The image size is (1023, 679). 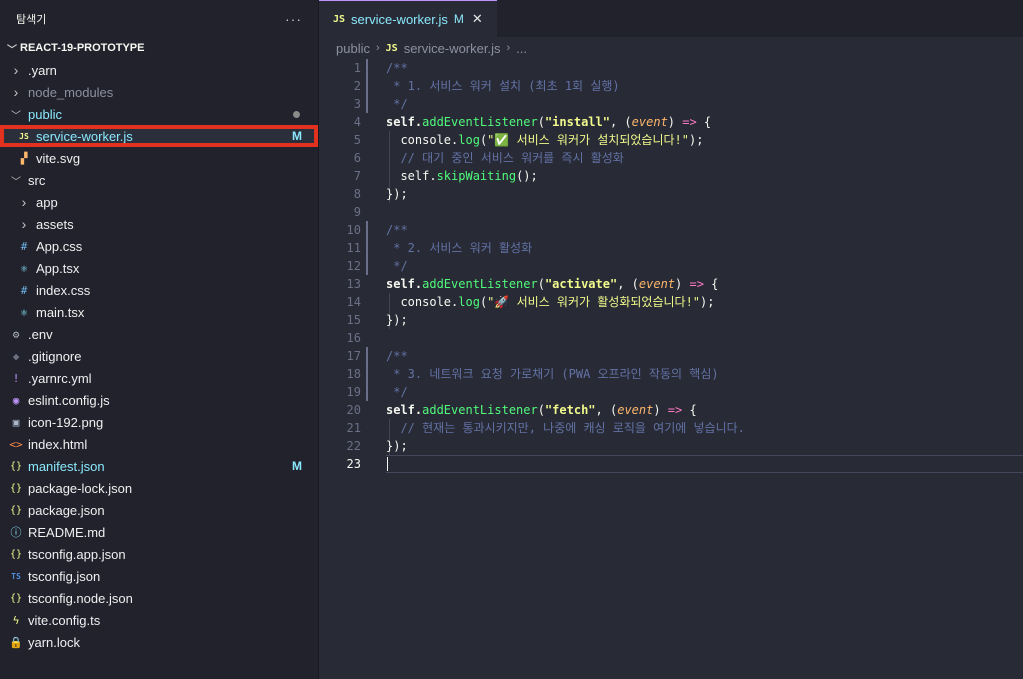 I want to click on explorer-title: 탐색기, so click(x=31, y=19).